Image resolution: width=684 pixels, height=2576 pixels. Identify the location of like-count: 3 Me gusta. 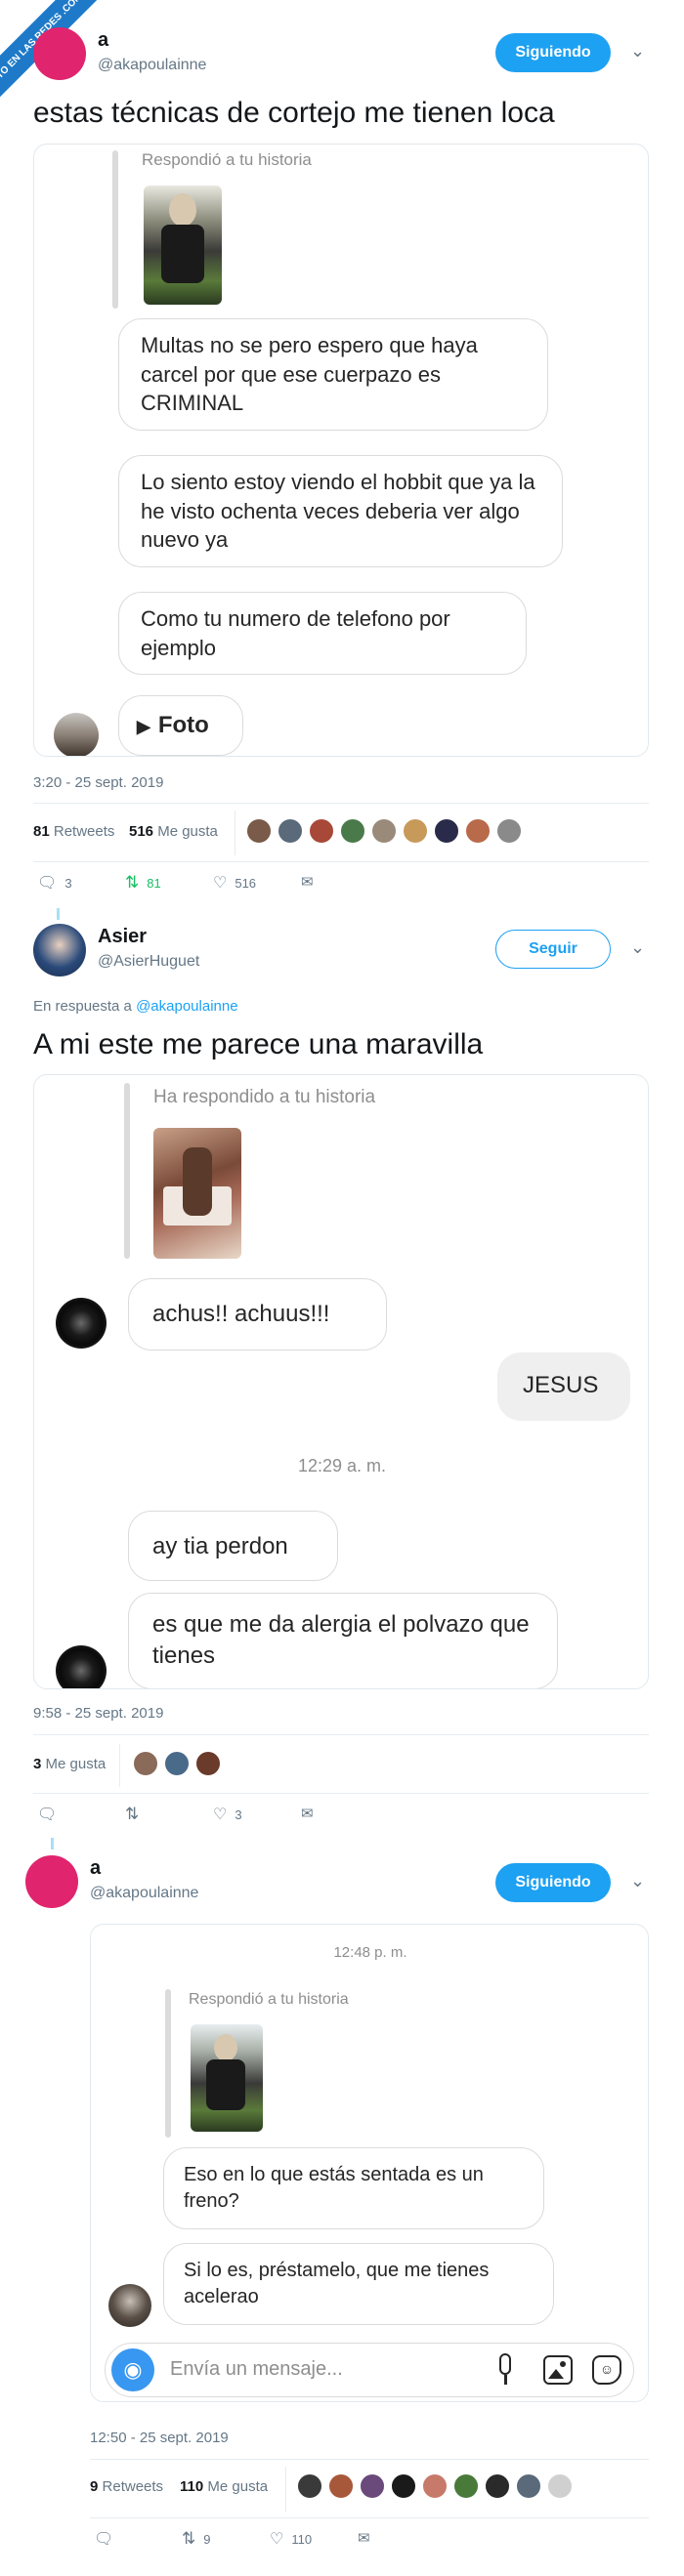
(69, 1764).